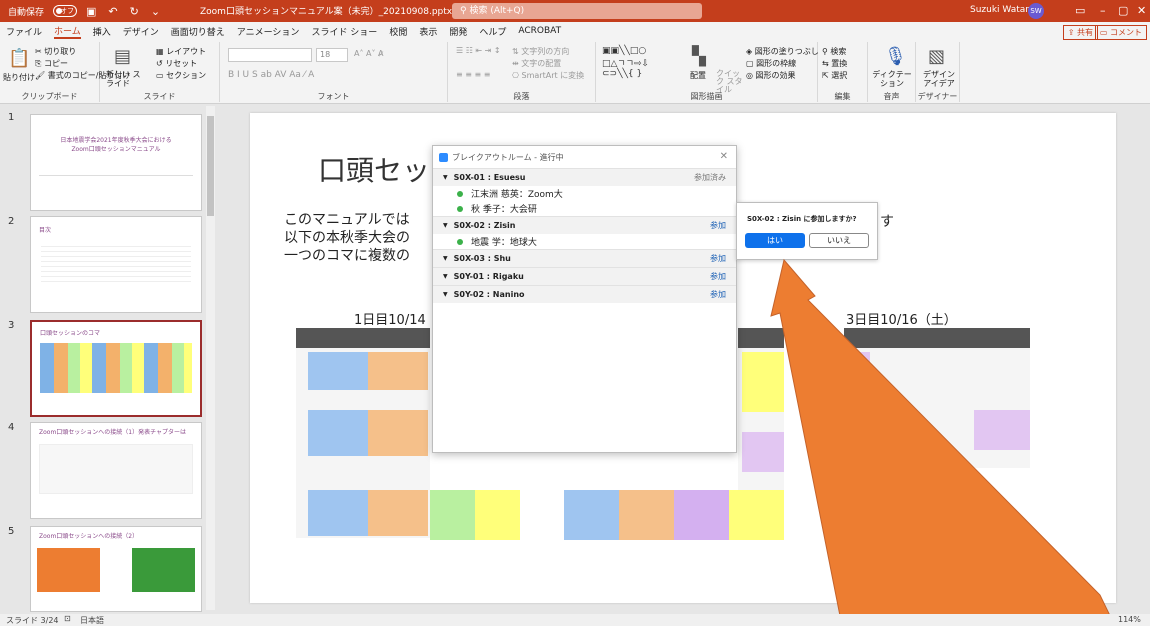 This screenshot has height=626, width=1150. I want to click on slide-counter: スライド 3/24, so click(32, 620).